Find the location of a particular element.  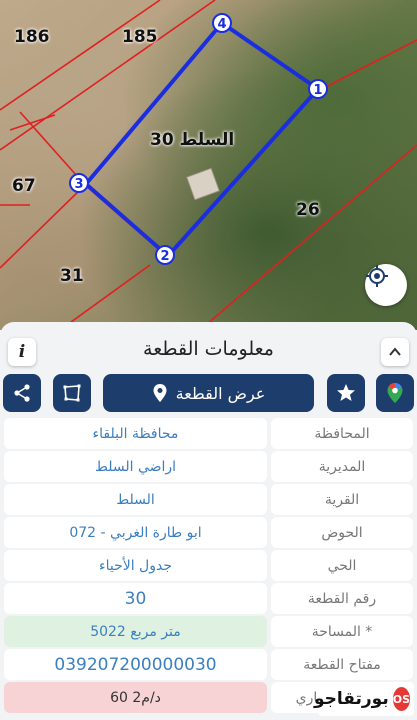

field-row-basin: ابو طارة الغربي - 072 الحوض is located at coordinates (208, 532).